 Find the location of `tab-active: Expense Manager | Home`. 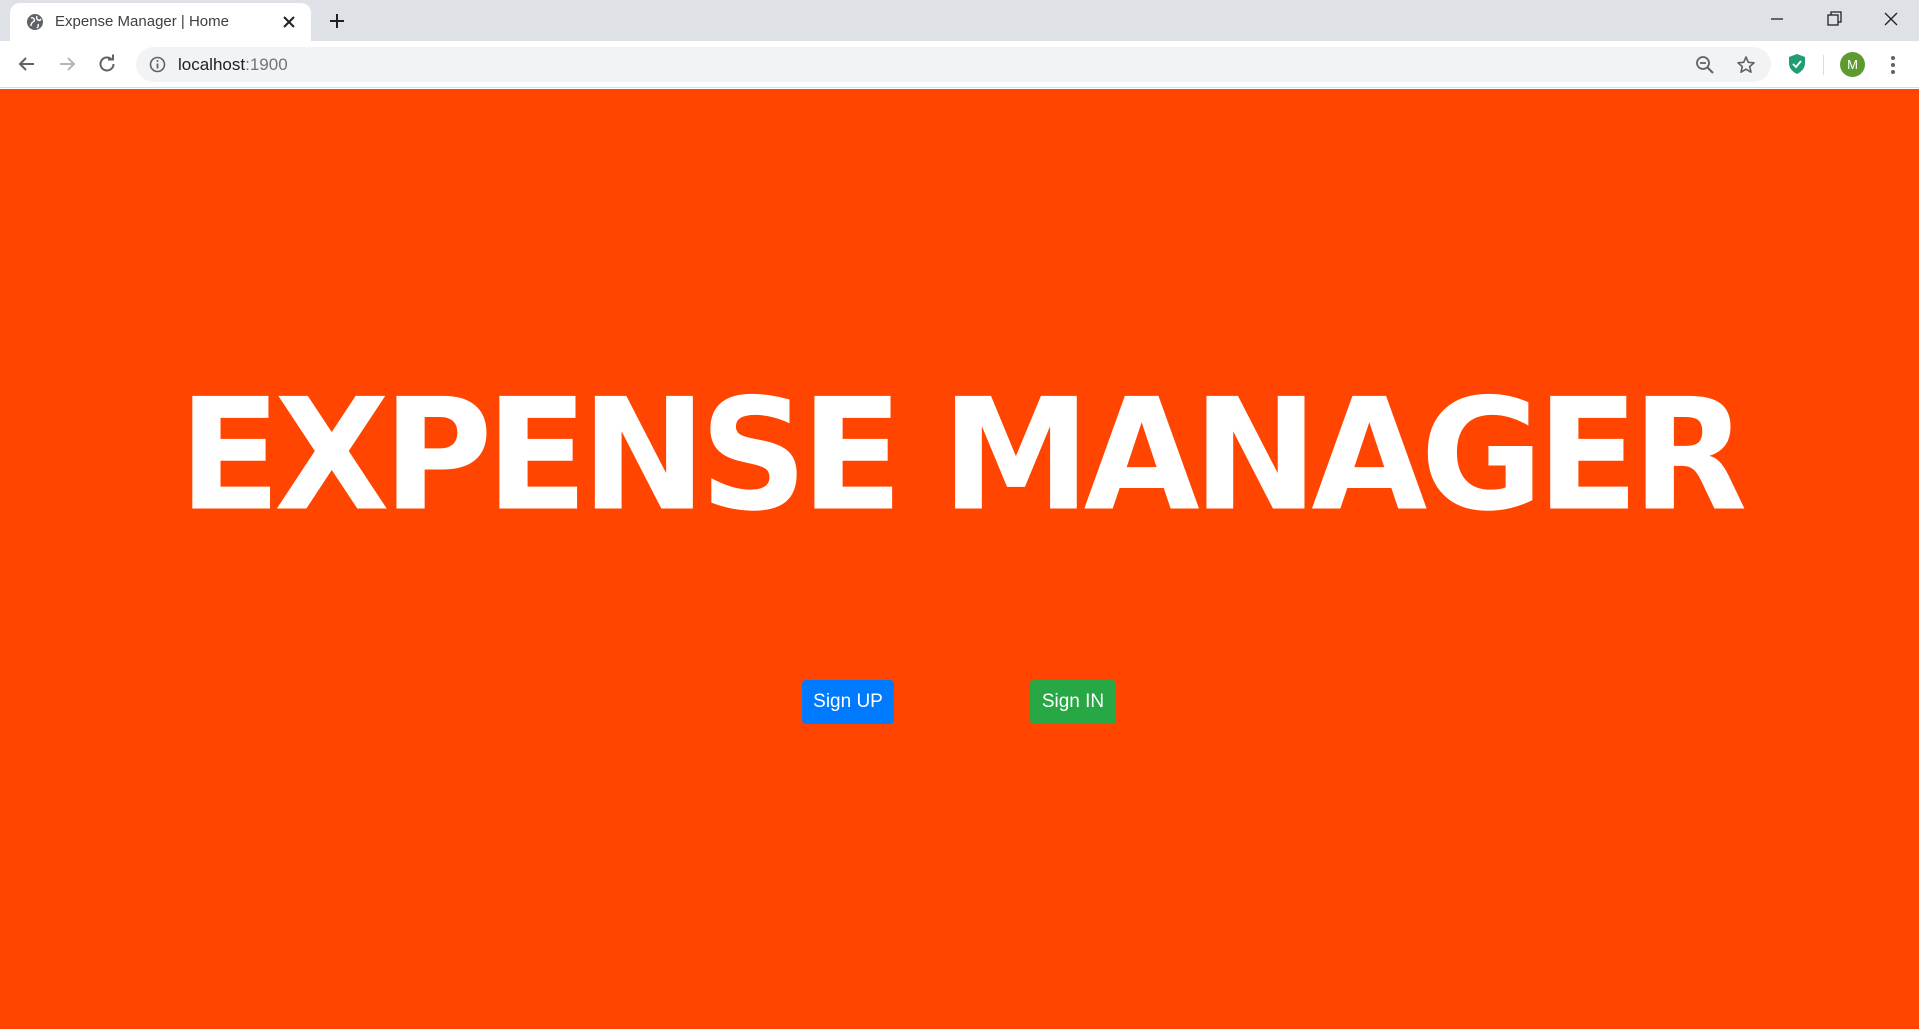

tab-active: Expense Manager | Home is located at coordinates (160, 22).